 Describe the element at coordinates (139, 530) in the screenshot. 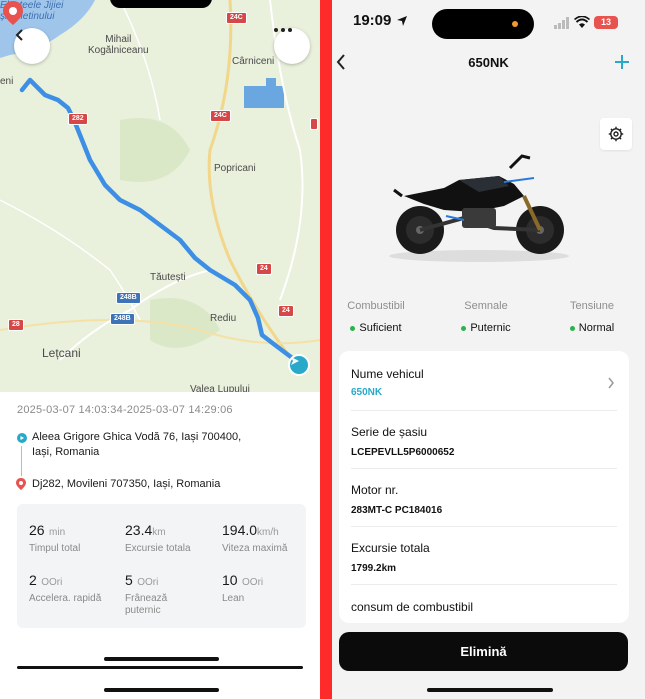

I see `stat-value: 23.4` at that location.